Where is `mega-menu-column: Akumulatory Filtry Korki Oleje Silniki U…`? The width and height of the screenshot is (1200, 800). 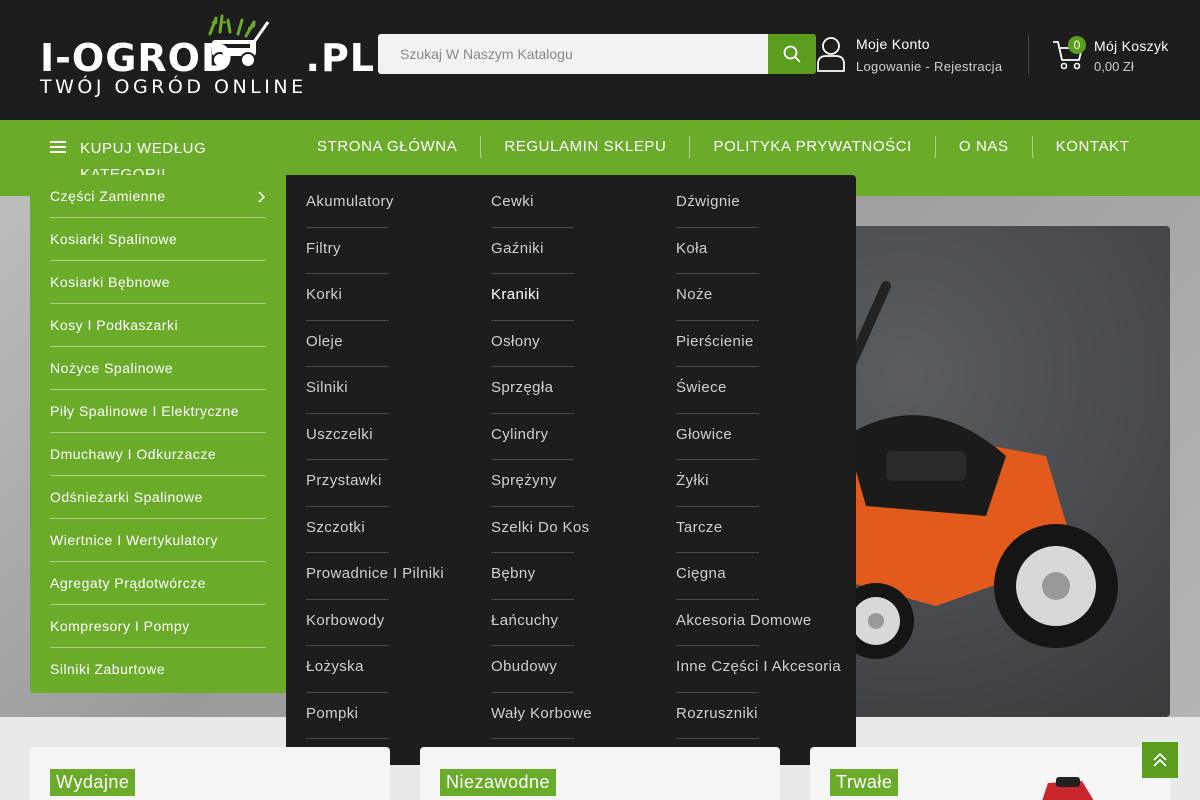
mega-menu-column: Akumulatory Filtry Korki Oleje Silniki U… is located at coordinates (398, 460).